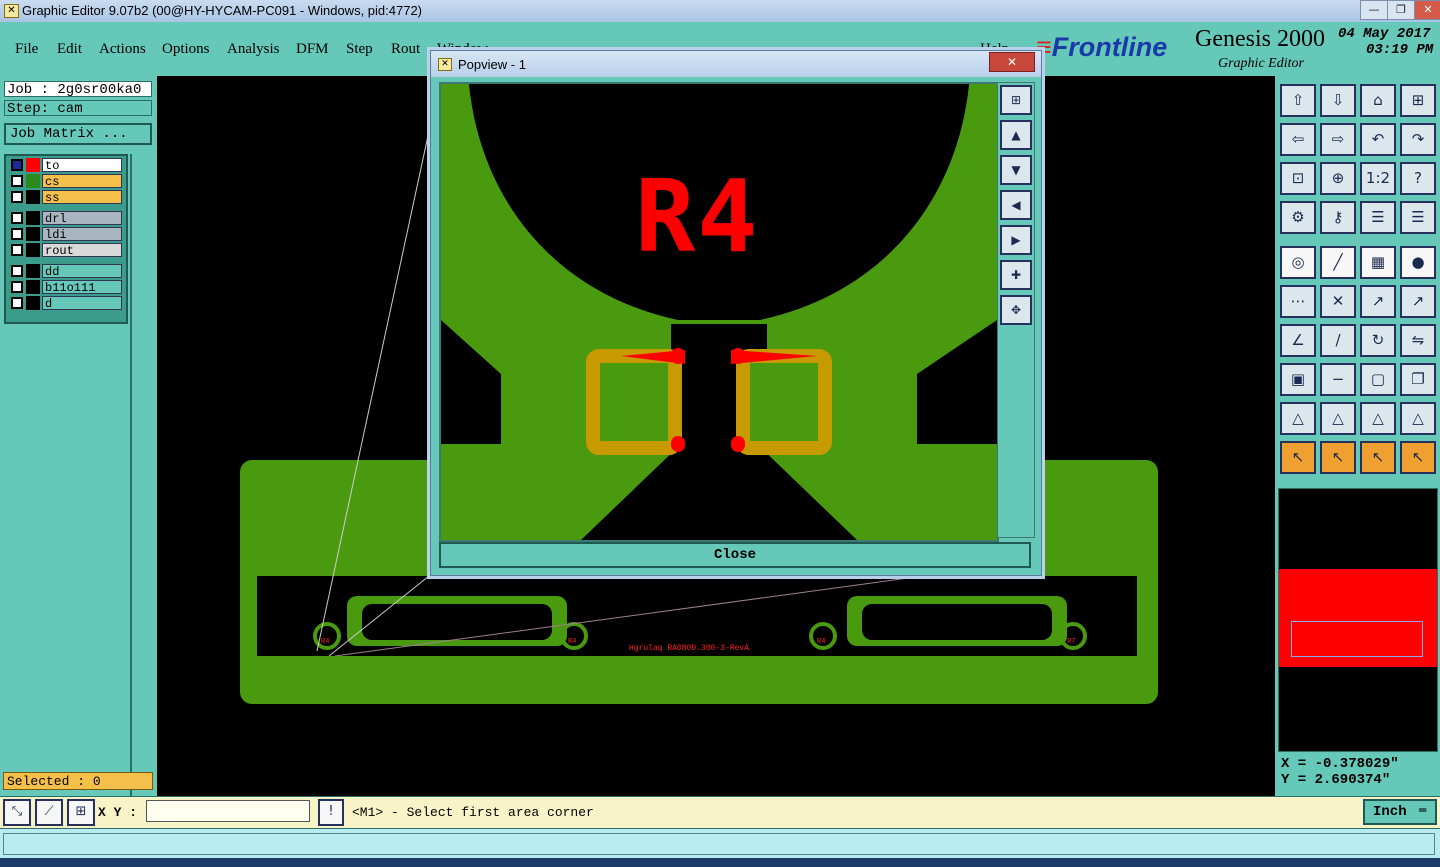  What do you see at coordinates (1418, 457) in the screenshot?
I see `pointer-move-icon: ↖` at bounding box center [1418, 457].